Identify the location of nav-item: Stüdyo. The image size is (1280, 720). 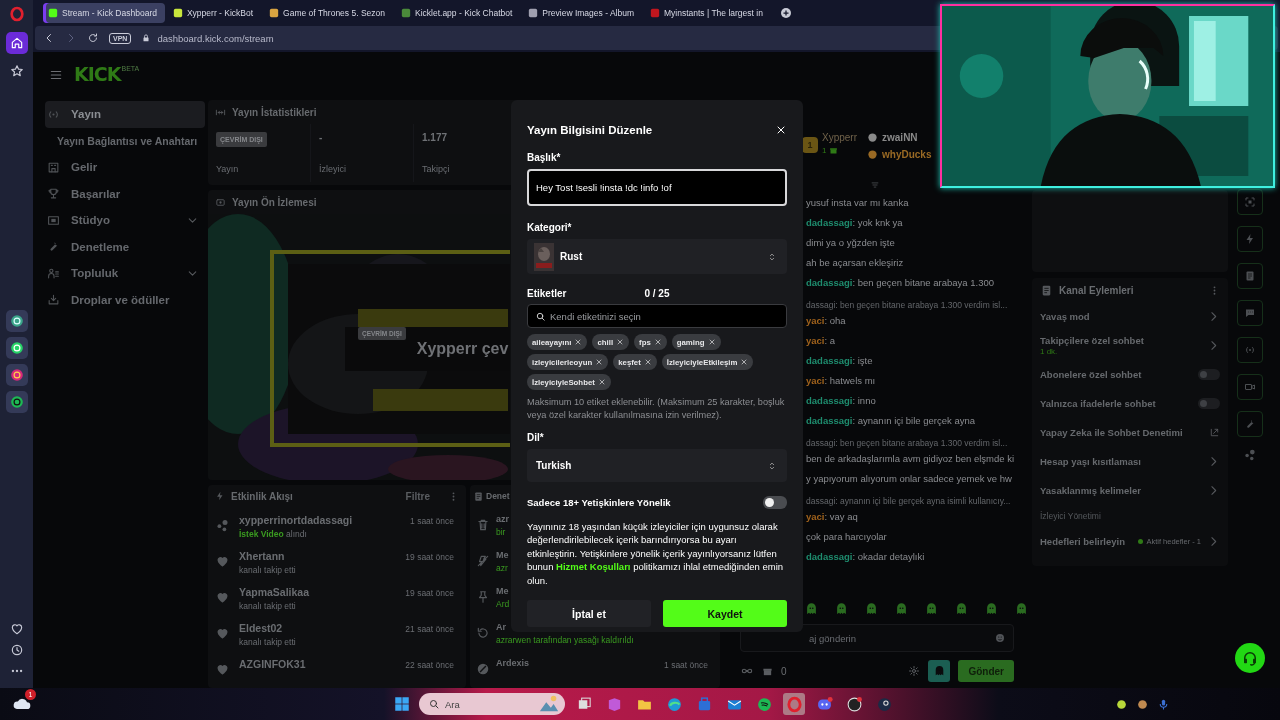
(125, 220).